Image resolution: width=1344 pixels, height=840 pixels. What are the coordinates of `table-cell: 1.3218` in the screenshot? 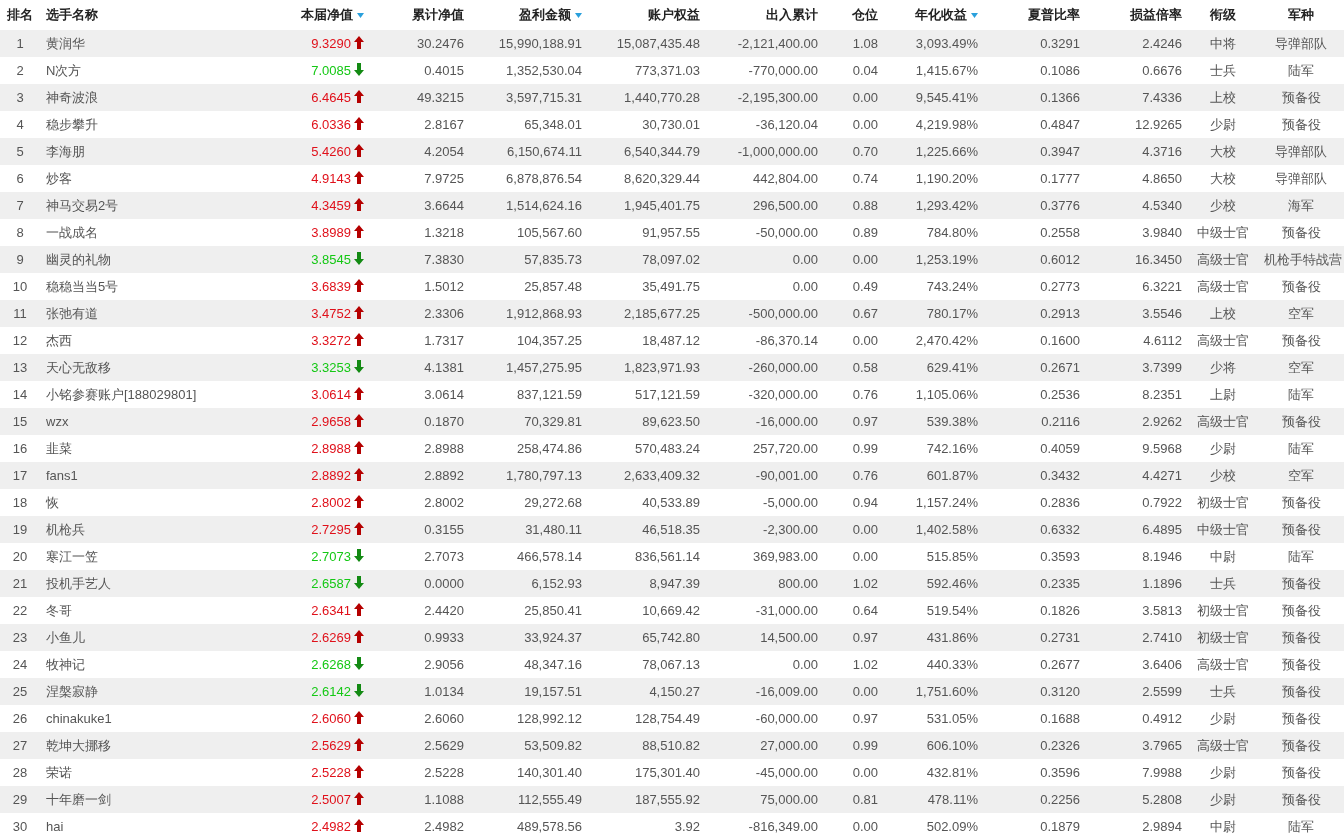 It's located at (444, 232).